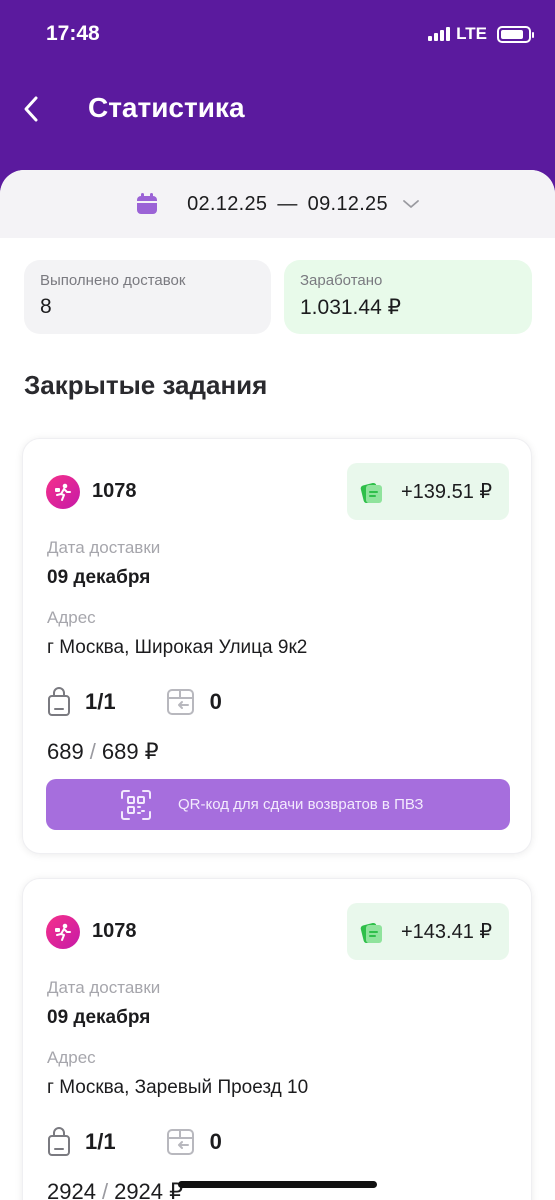 This screenshot has height=1200, width=555. I want to click on section-title: Закрытые задания, so click(146, 385).